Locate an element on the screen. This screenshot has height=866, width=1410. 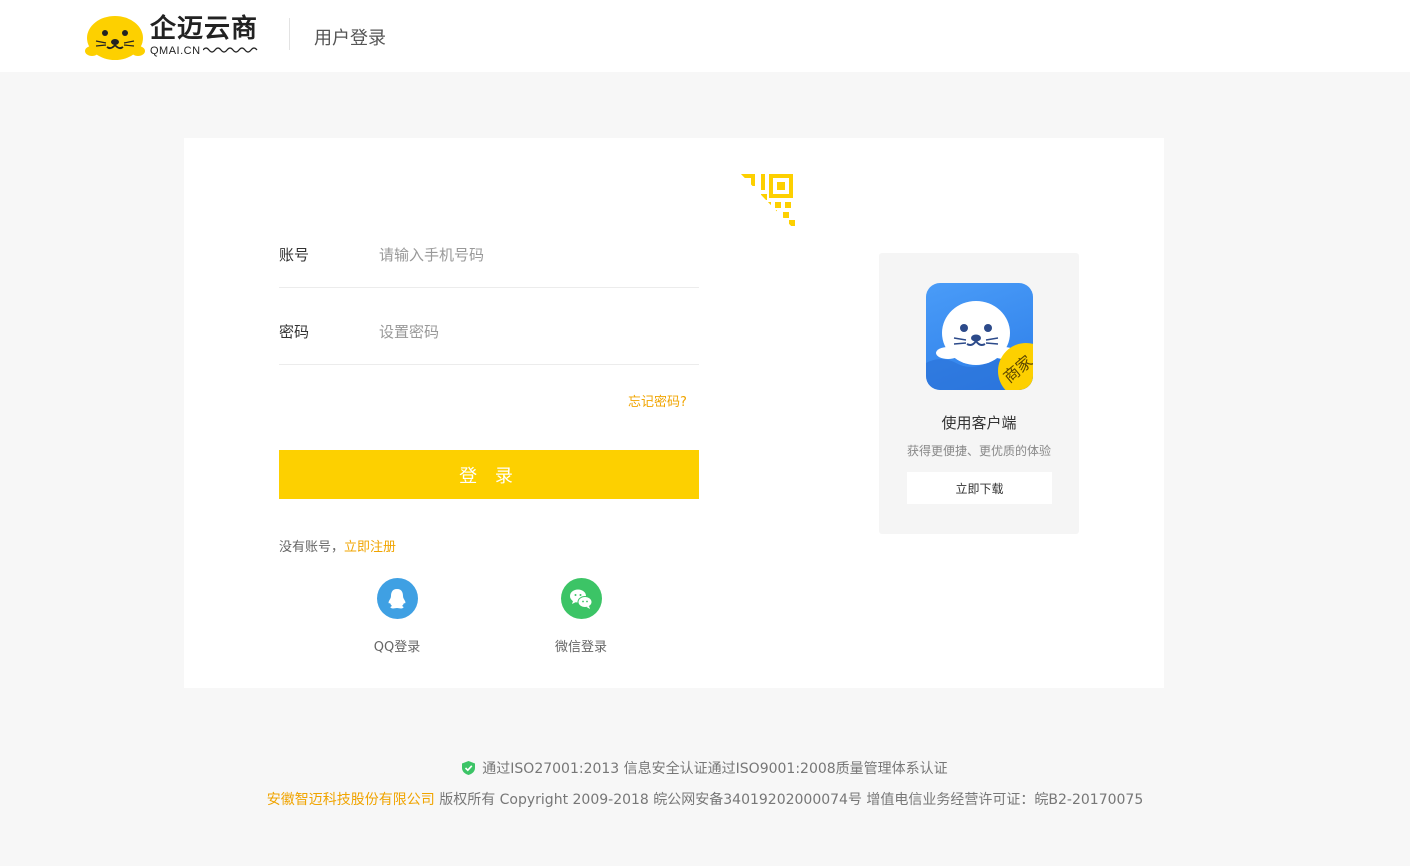
password-field: 密码 is located at coordinates (489, 332).